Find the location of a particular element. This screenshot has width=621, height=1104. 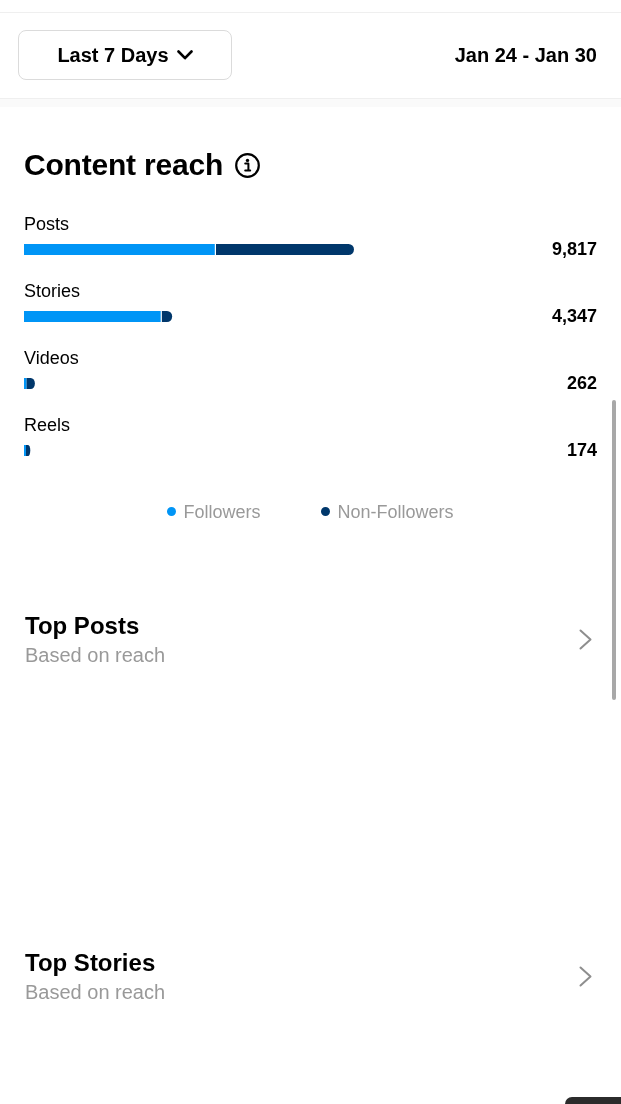

legend-label: Non-Followers is located at coordinates (395, 512).